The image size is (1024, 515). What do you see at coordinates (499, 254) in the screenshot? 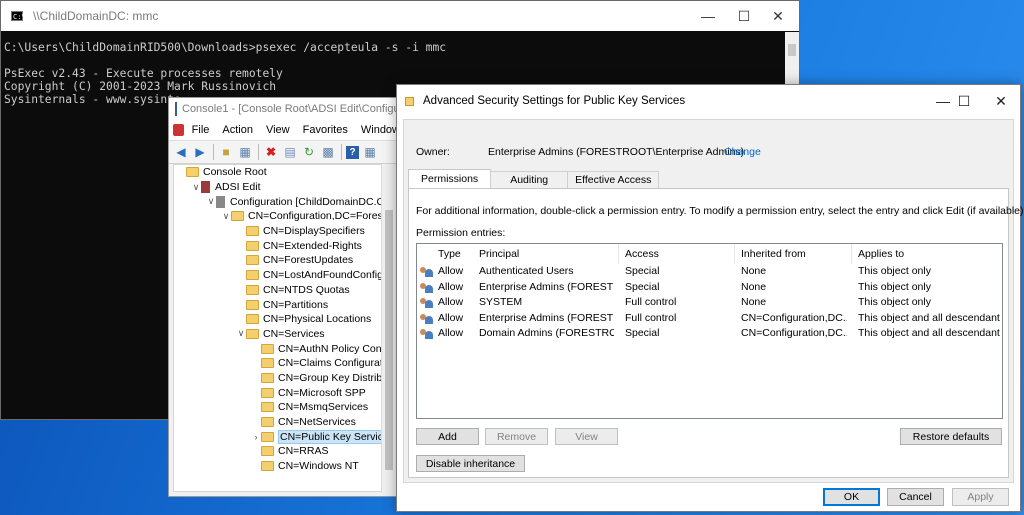
I see `column-header-principal: Principal` at bounding box center [499, 254].